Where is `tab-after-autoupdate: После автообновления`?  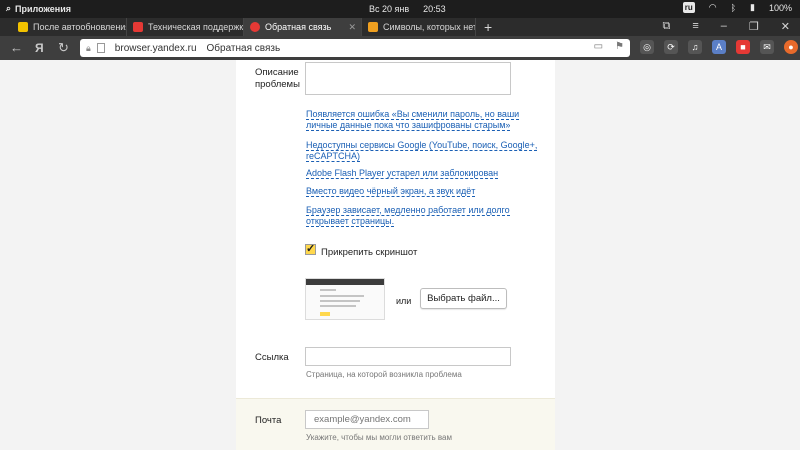
tab-after-autoupdate: После автообновления is located at coordinates (69, 27).